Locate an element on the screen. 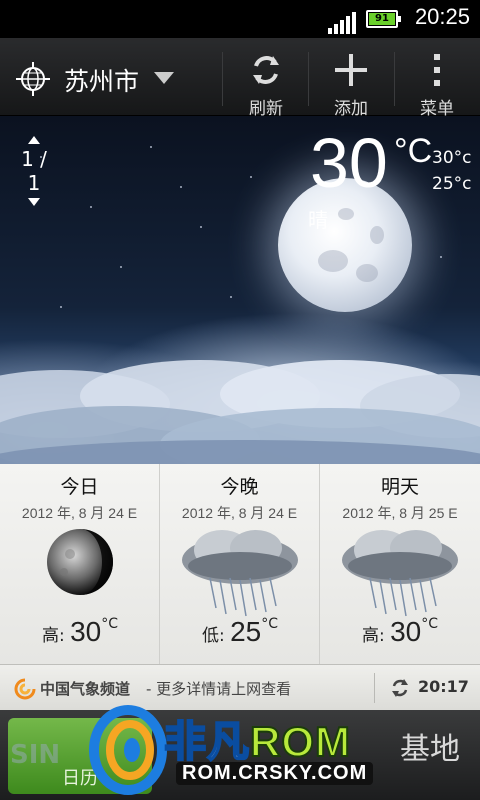  refresh-button: 刷新 is located at coordinates (266, 81).